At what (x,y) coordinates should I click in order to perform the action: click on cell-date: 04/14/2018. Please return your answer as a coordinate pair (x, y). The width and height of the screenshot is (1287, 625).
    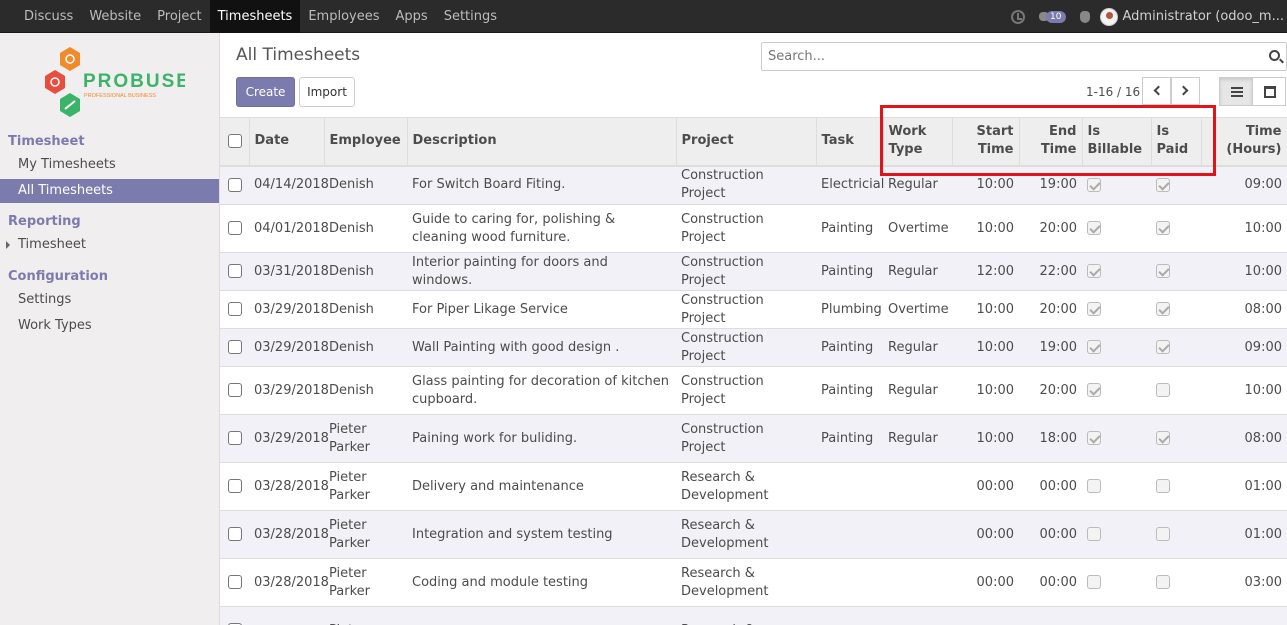
    Looking at the image, I should click on (289, 185).